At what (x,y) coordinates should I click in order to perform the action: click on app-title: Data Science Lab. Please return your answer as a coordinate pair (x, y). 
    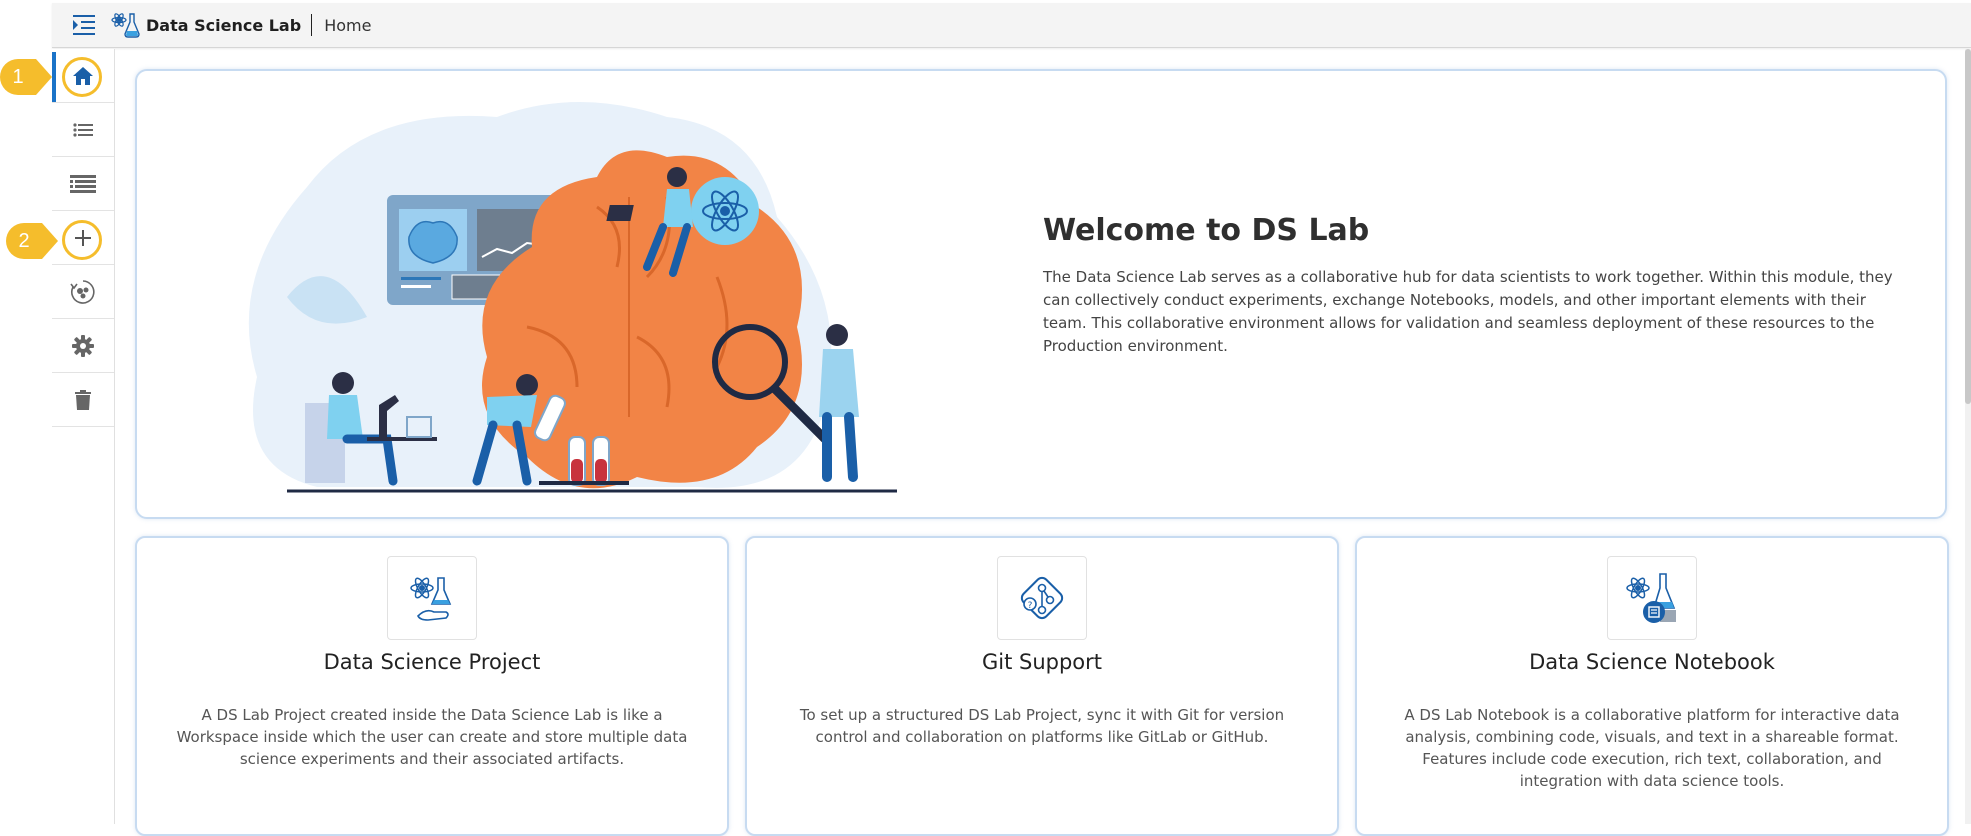
    Looking at the image, I should click on (224, 25).